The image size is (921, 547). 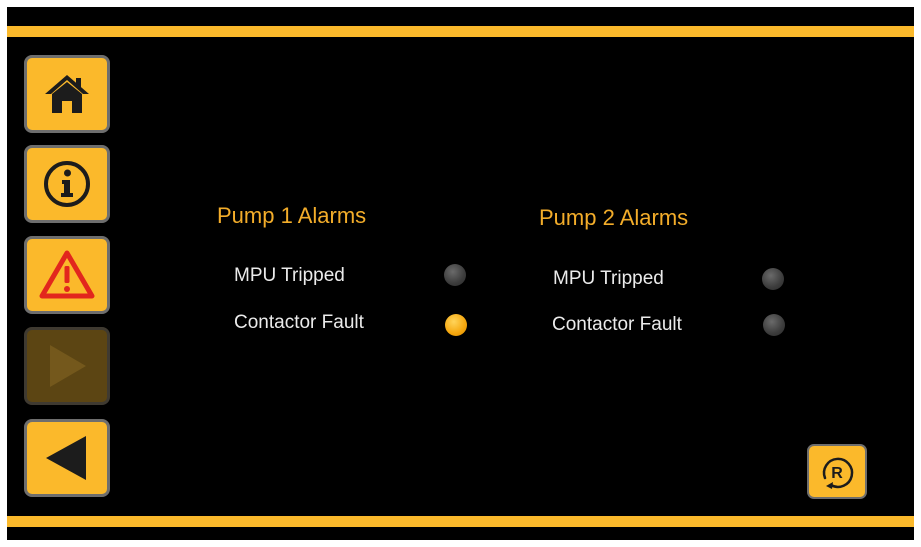 I want to click on pump2-contactor-fault-indicator, so click(x=774, y=325).